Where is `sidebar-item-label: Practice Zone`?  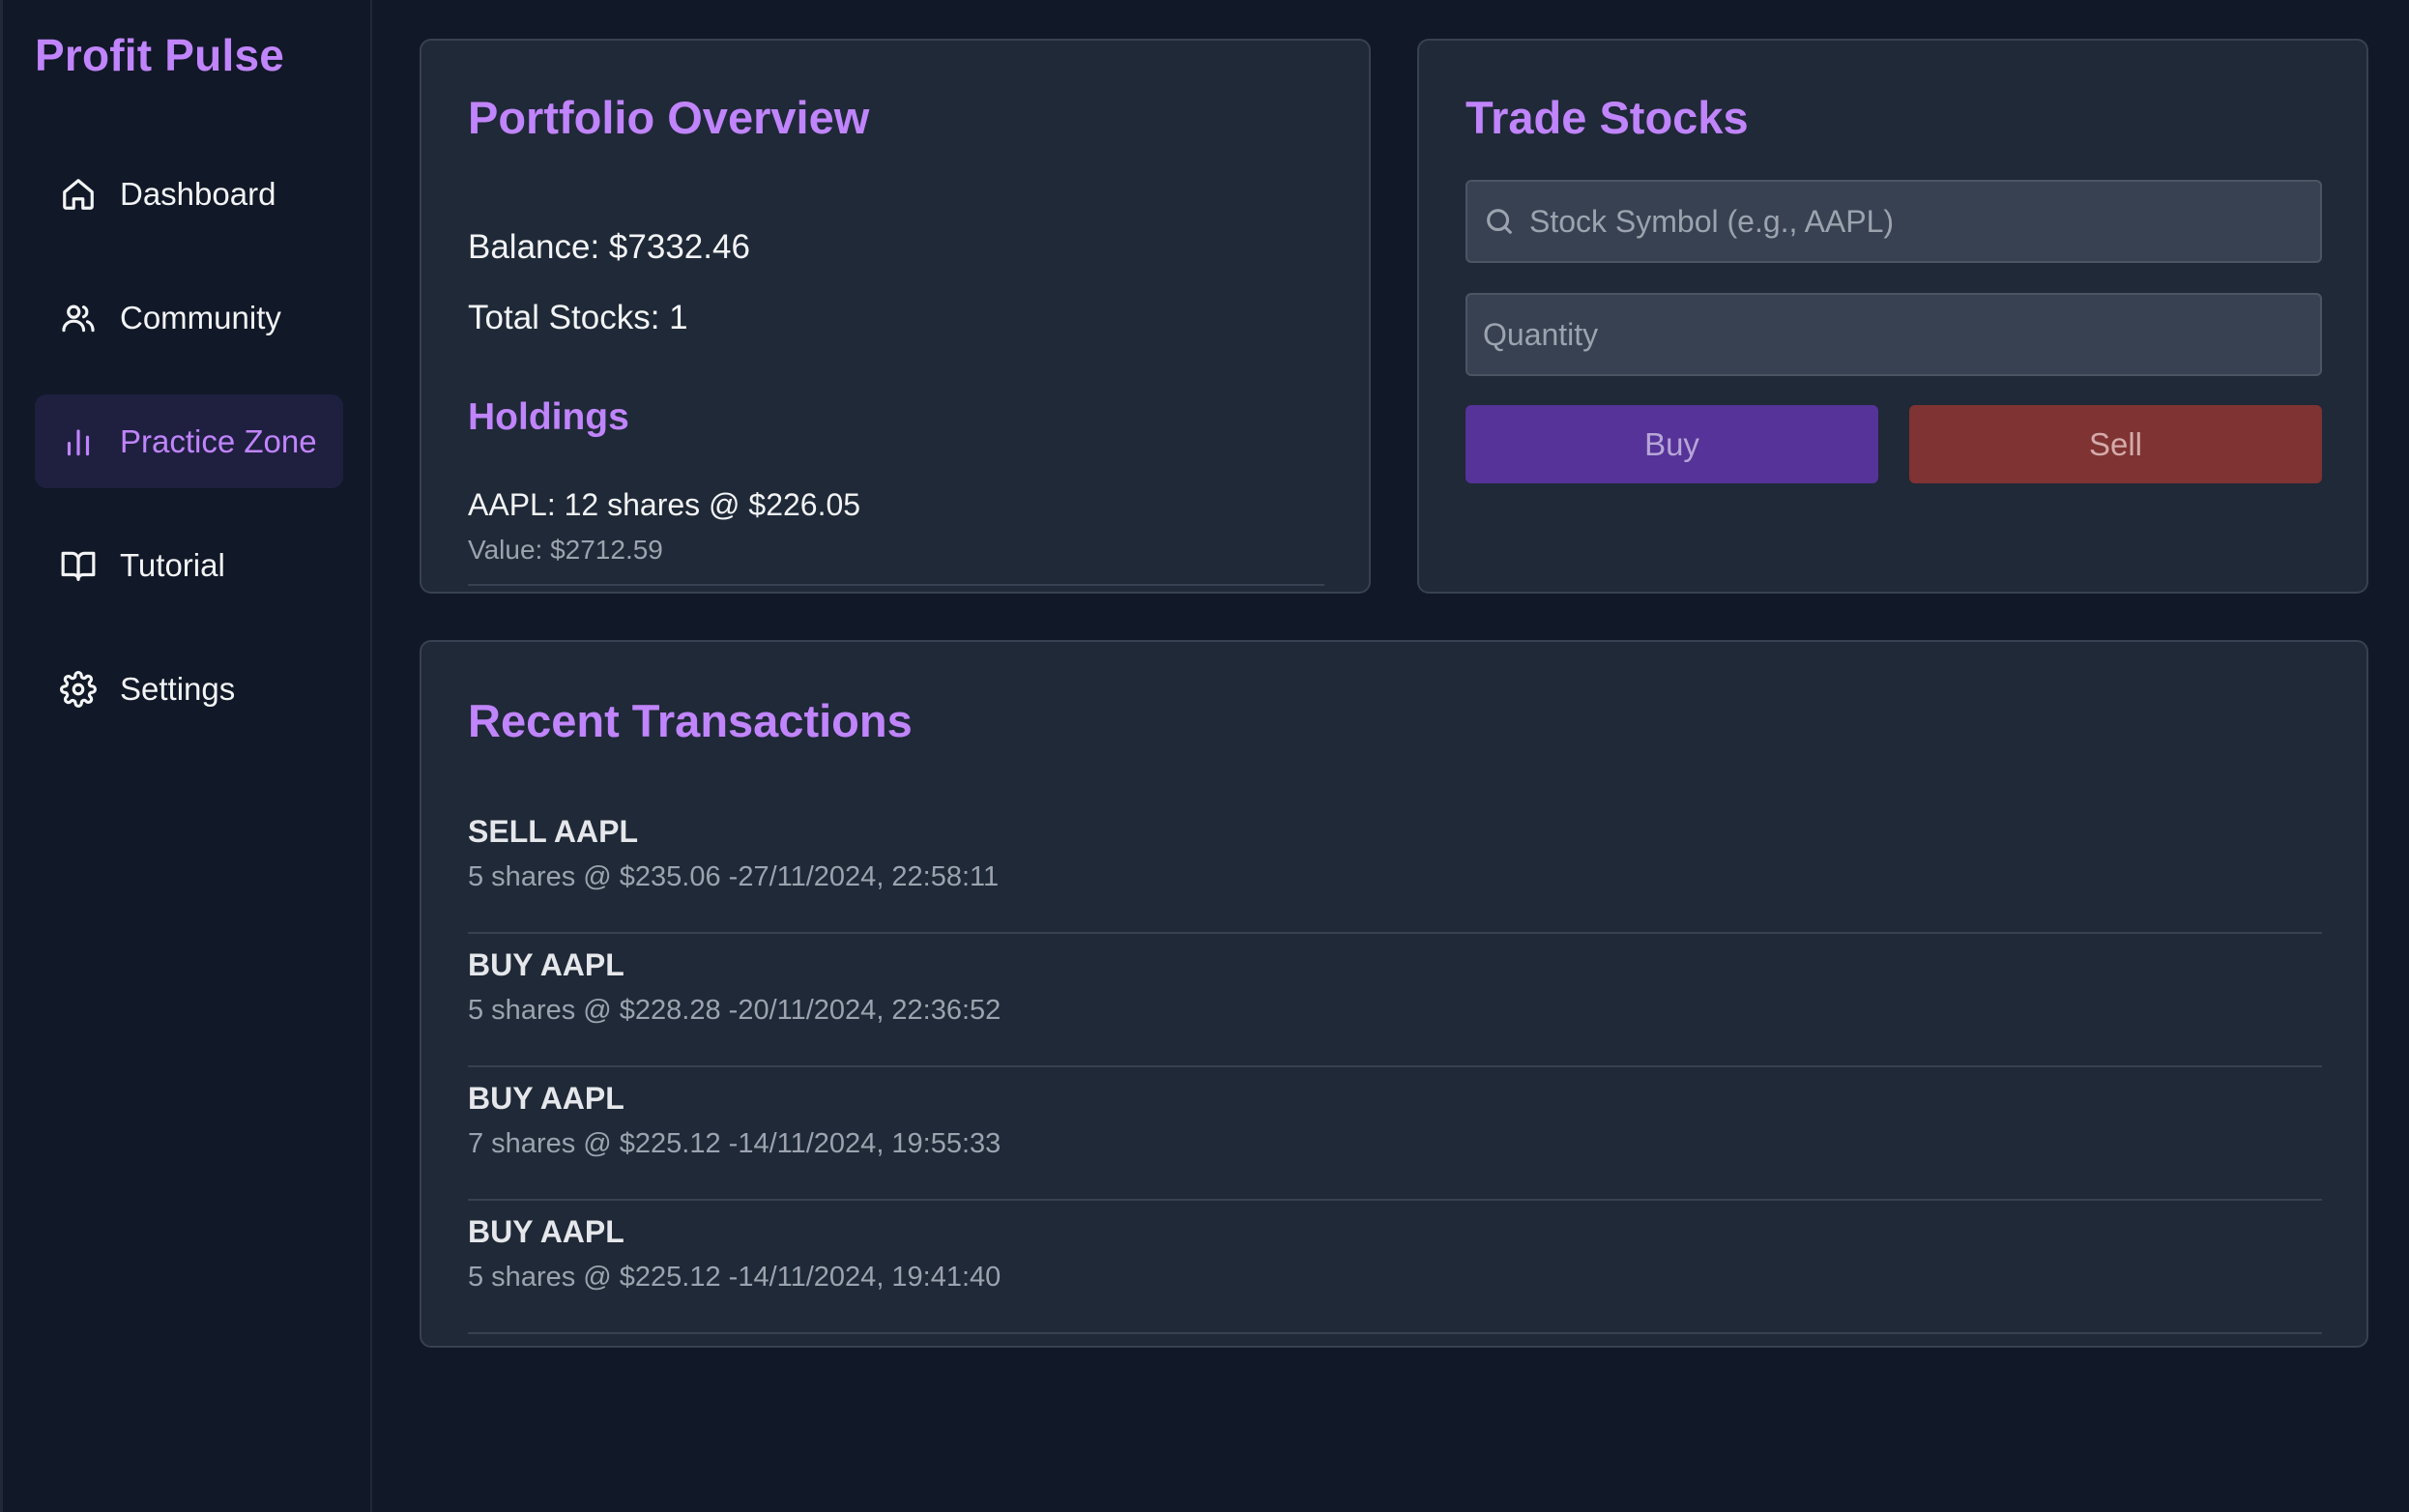
sidebar-item-label: Practice Zone is located at coordinates (219, 440).